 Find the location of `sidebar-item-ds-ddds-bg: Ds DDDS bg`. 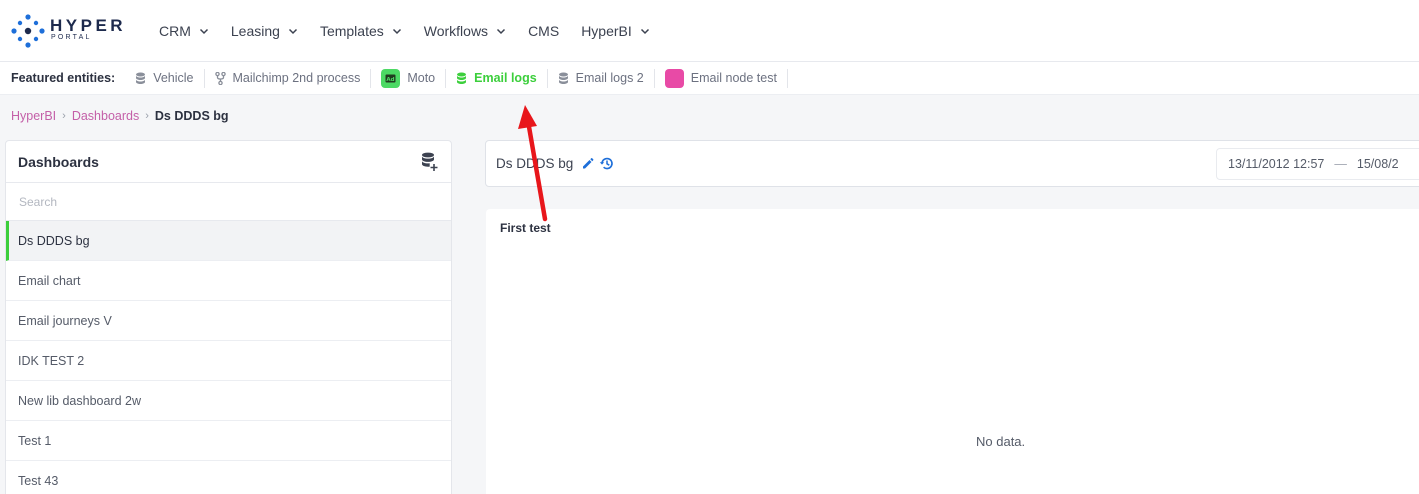

sidebar-item-ds-ddds-bg: Ds DDDS bg is located at coordinates (228, 241).